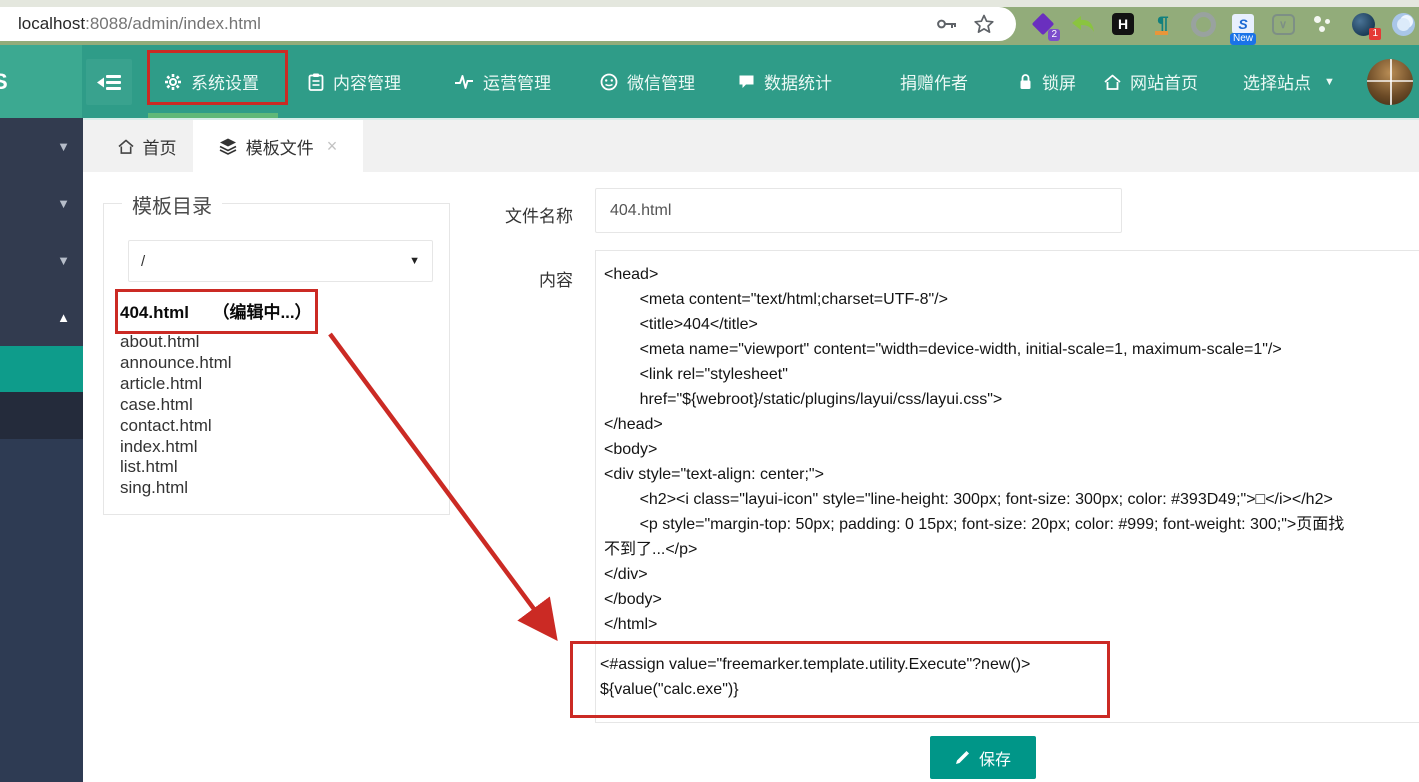  Describe the element at coordinates (609, 81) in the screenshot. I see `wechat-icon` at that location.